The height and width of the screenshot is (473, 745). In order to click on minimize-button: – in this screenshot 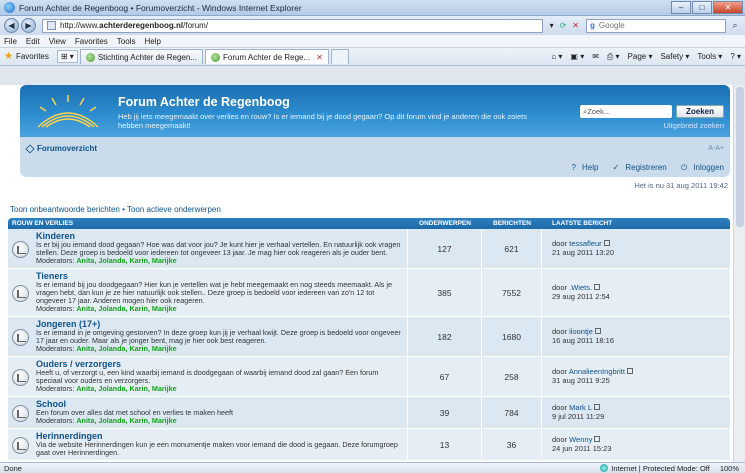, I will do `click(681, 7)`.